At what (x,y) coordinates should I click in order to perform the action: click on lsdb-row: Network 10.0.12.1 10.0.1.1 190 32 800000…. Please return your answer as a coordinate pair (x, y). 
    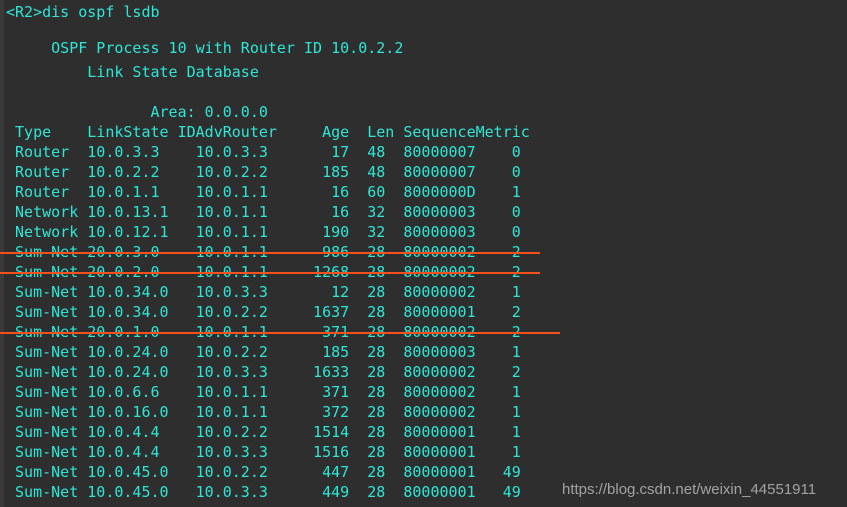
    Looking at the image, I should click on (263, 232).